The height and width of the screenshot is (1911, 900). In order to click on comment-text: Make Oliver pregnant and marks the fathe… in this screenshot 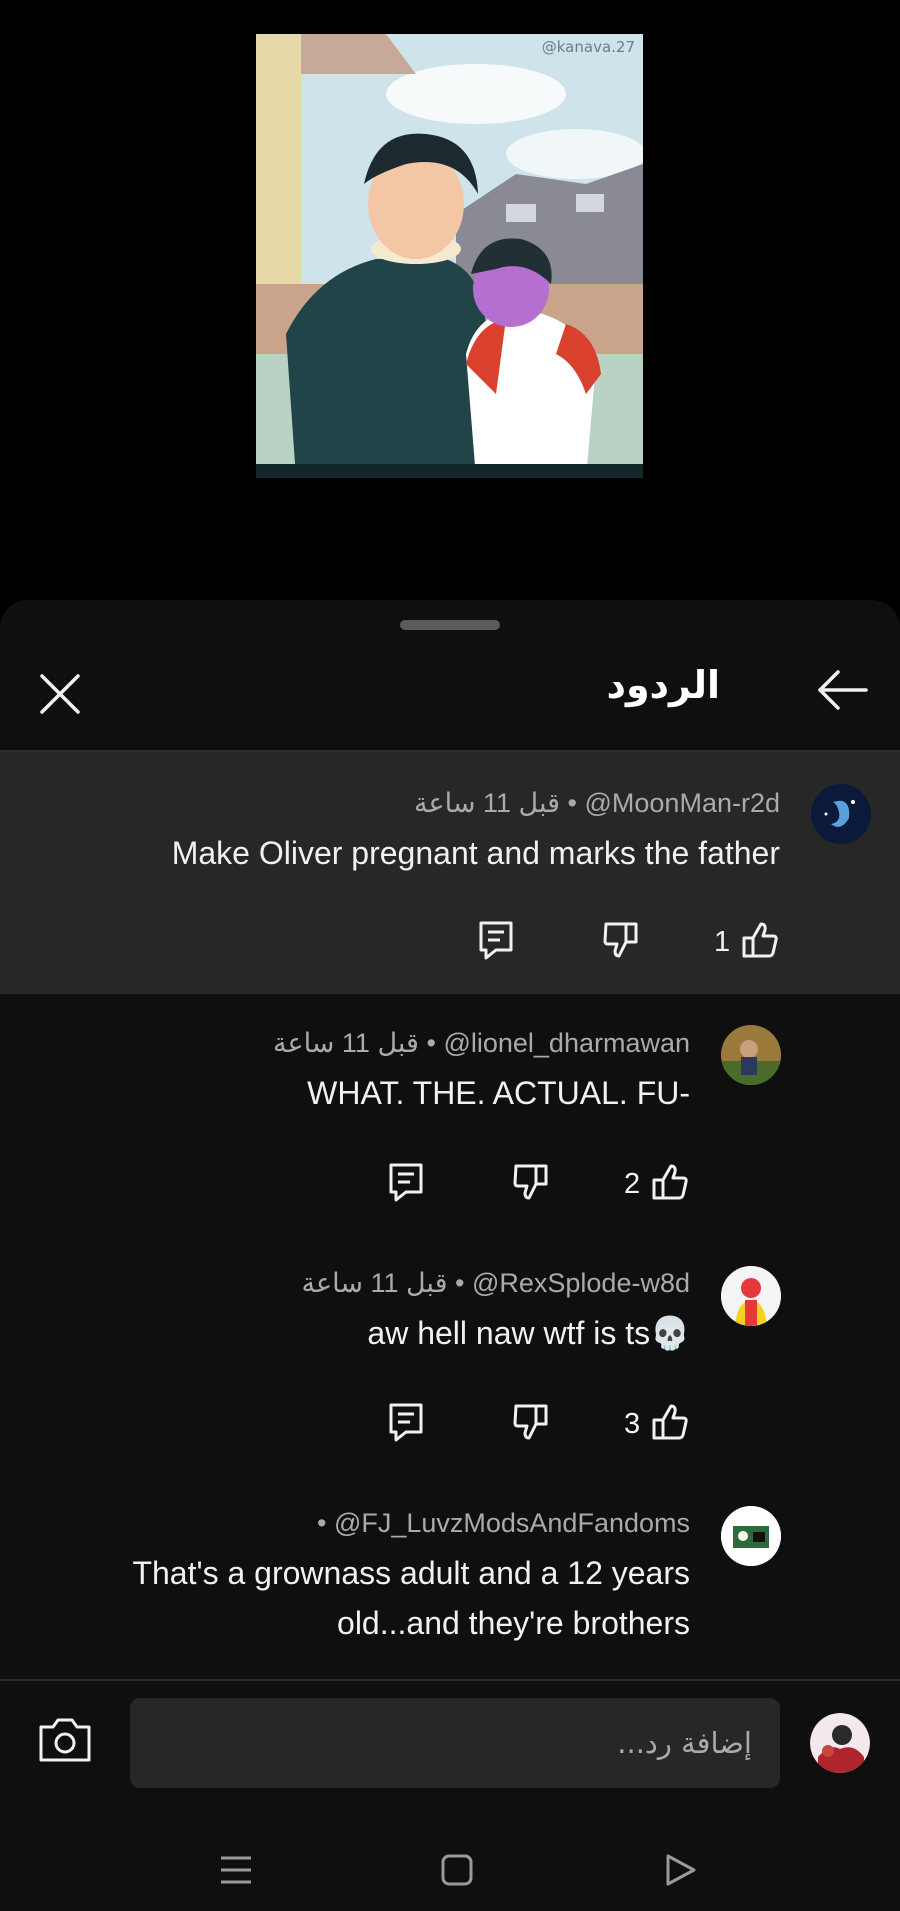, I will do `click(475, 853)`.